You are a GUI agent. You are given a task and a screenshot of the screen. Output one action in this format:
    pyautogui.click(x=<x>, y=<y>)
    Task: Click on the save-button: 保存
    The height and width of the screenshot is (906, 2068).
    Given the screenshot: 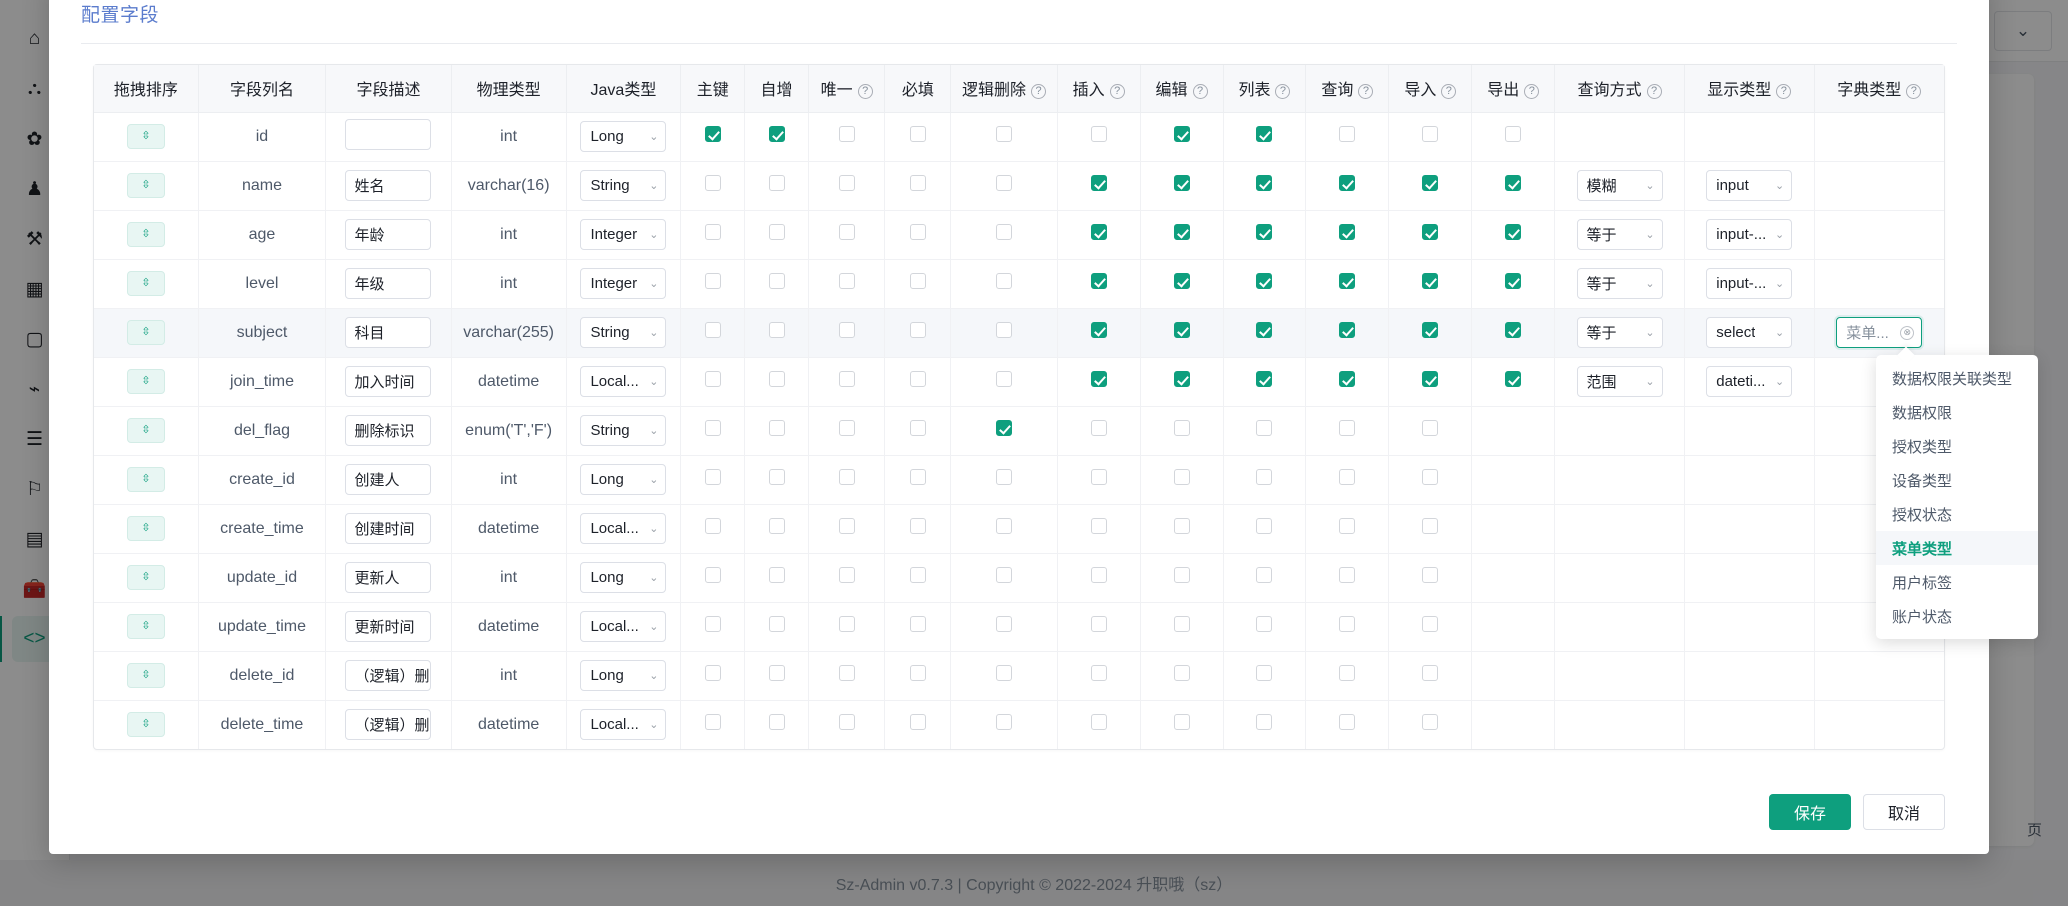 What is the action you would take?
    pyautogui.click(x=1809, y=812)
    